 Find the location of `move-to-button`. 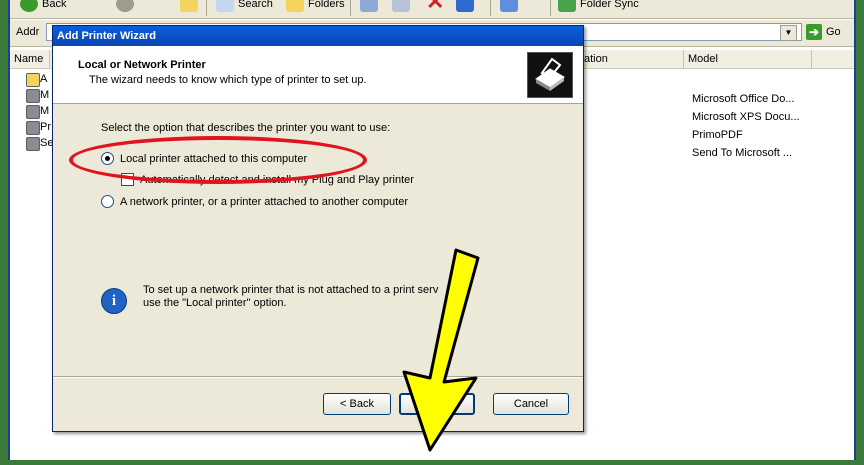

move-to-button is located at coordinates (371, 7).